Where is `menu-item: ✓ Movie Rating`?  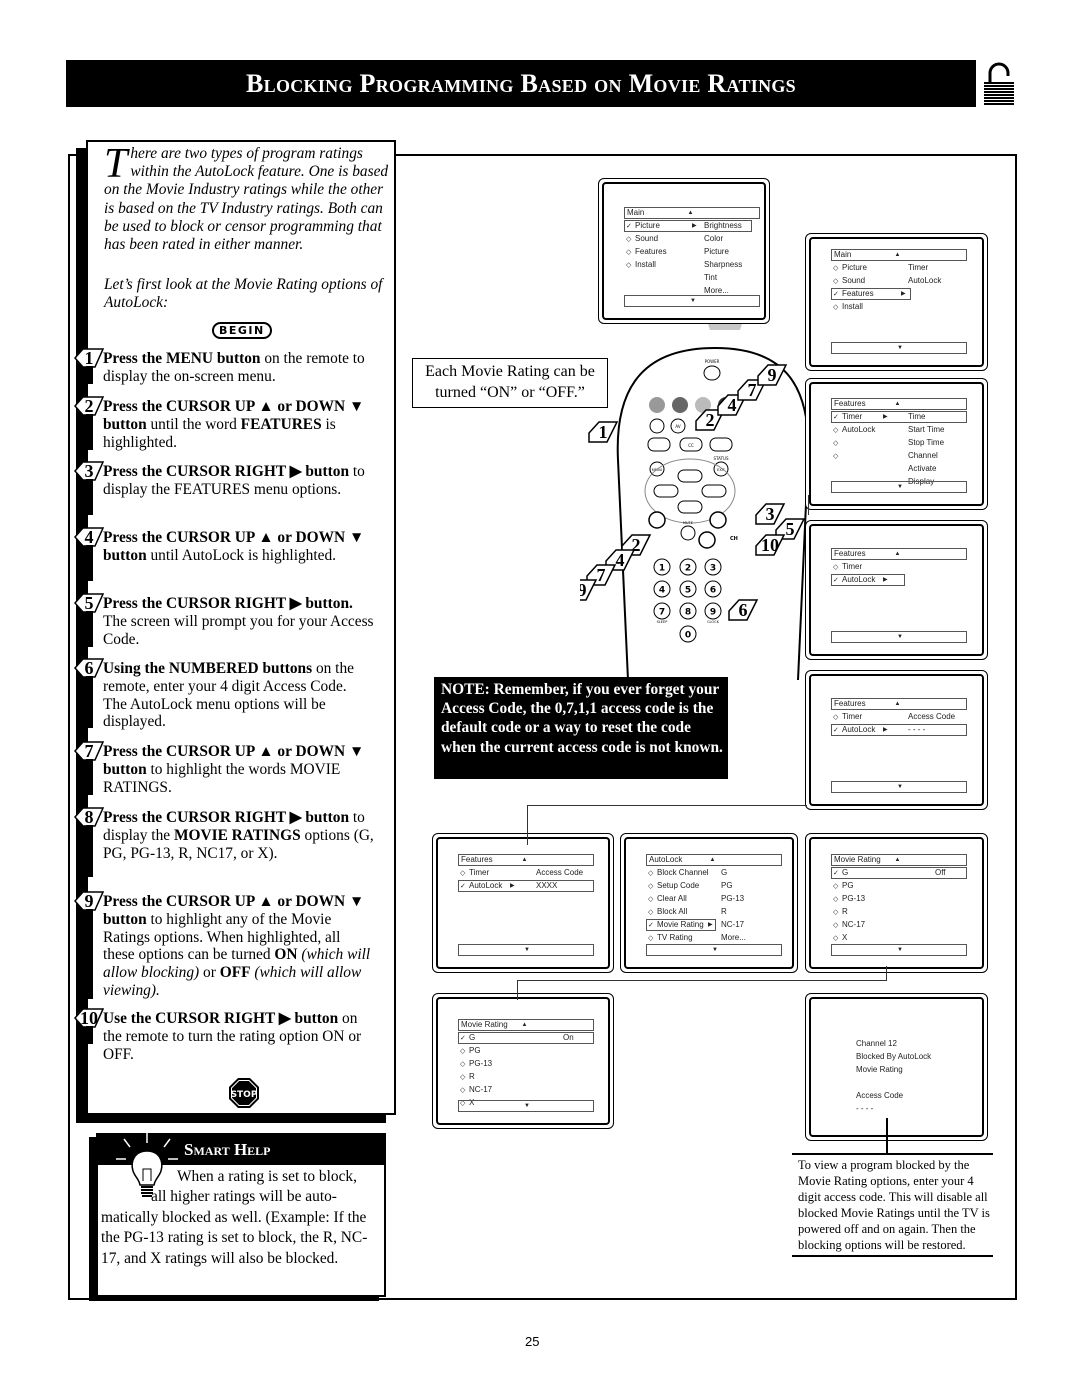
menu-item: ✓ Movie Rating is located at coordinates (676, 925).